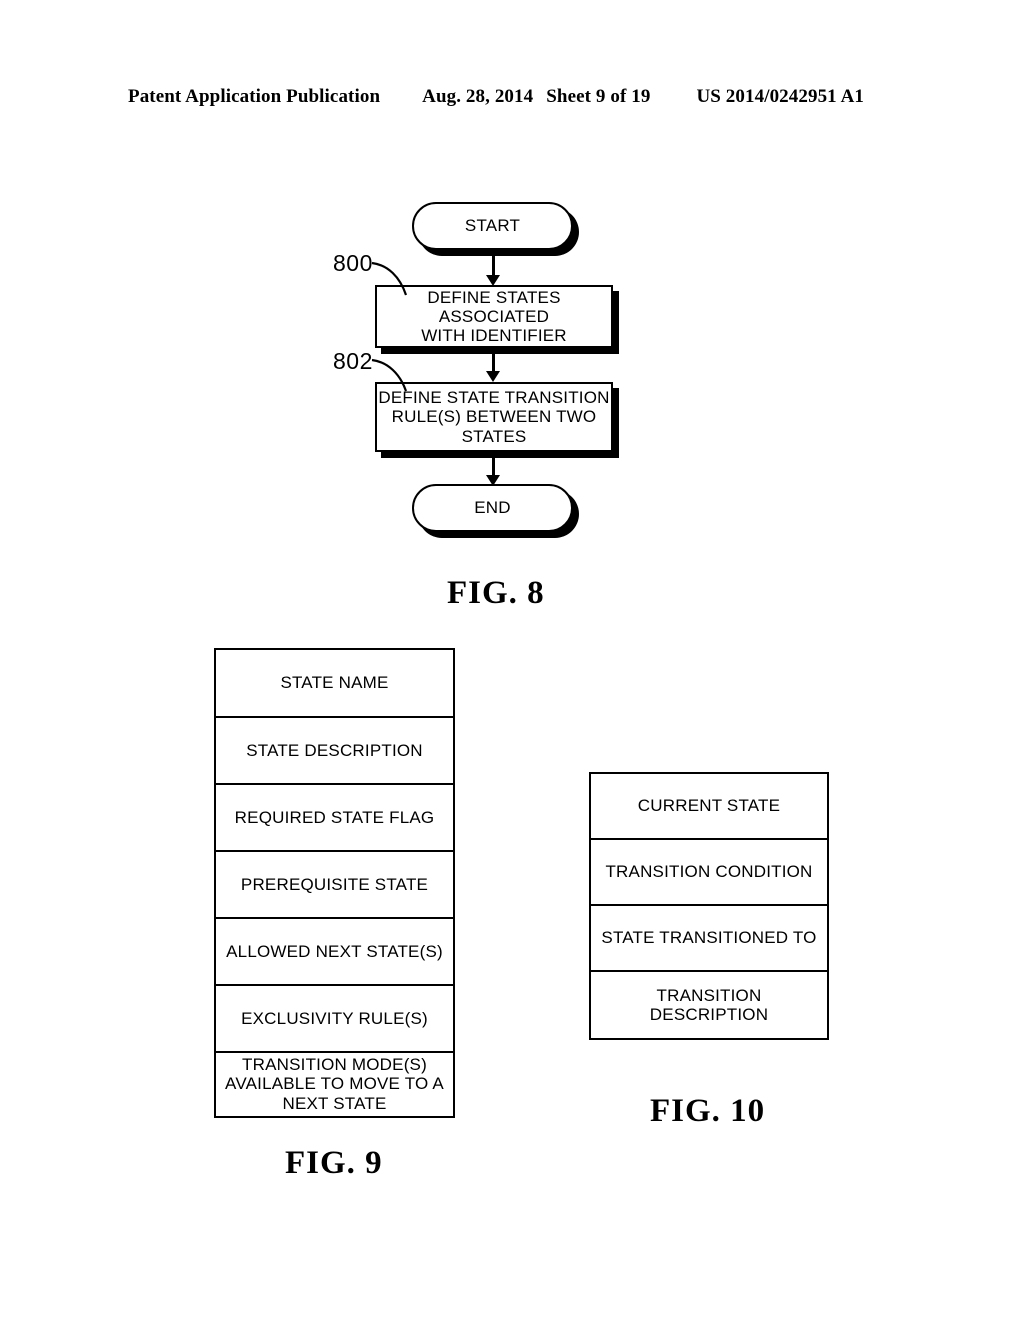  I want to click on figure-9-row-5-label: EXCLUSIVITY RULE(S), so click(334, 1018).